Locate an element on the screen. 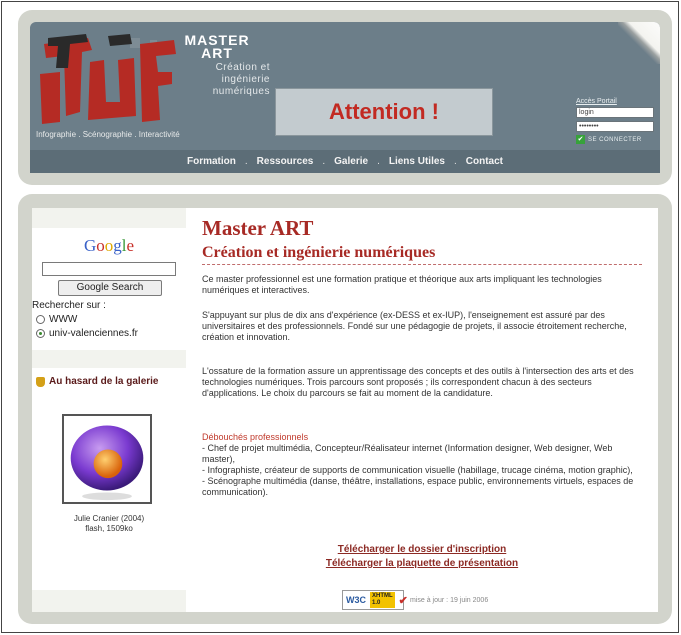 Image resolution: width=681 pixels, height=635 pixels. debouches-title: Débouchés professionnels is located at coordinates (255, 437).